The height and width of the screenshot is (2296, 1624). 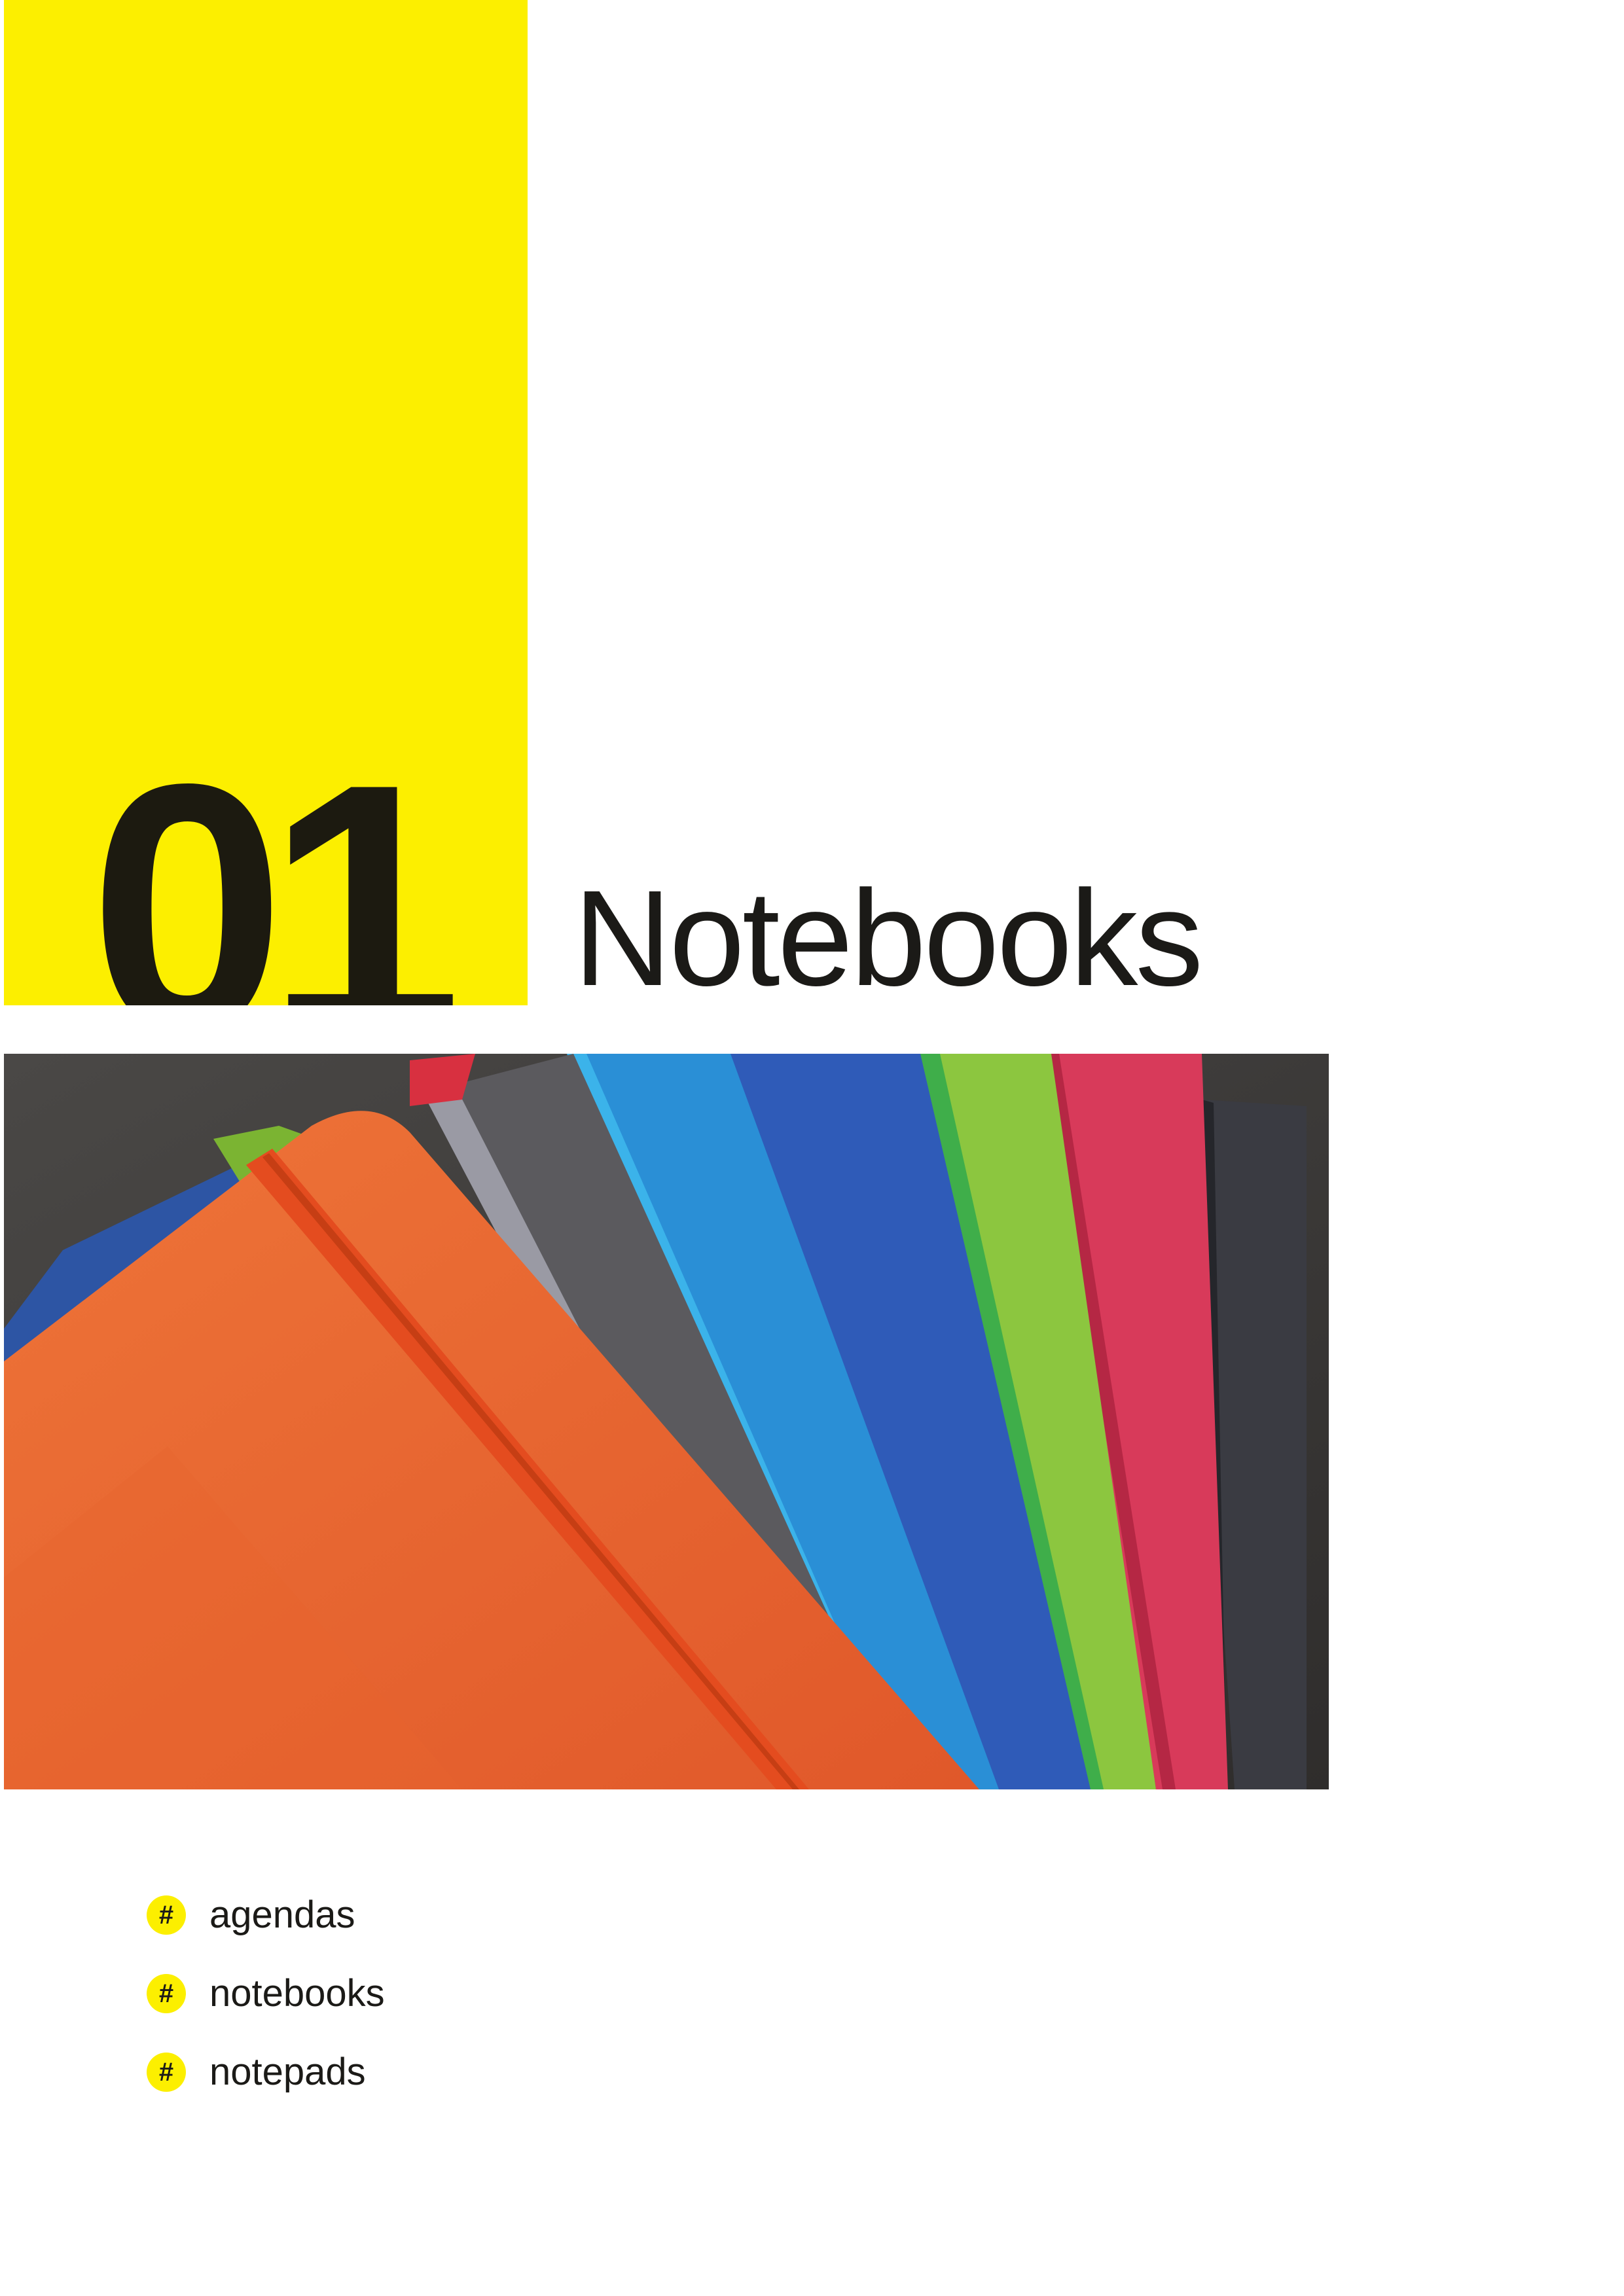 I want to click on tag-label: agendas, so click(x=282, y=1914).